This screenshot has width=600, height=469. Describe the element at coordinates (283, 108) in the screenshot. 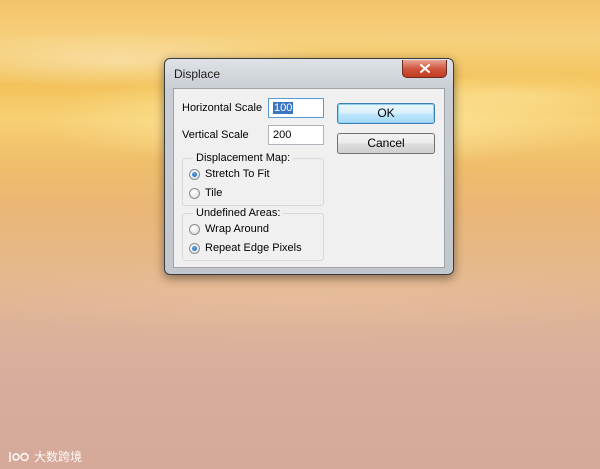

I see `horizontal-scale-value: 100` at that location.